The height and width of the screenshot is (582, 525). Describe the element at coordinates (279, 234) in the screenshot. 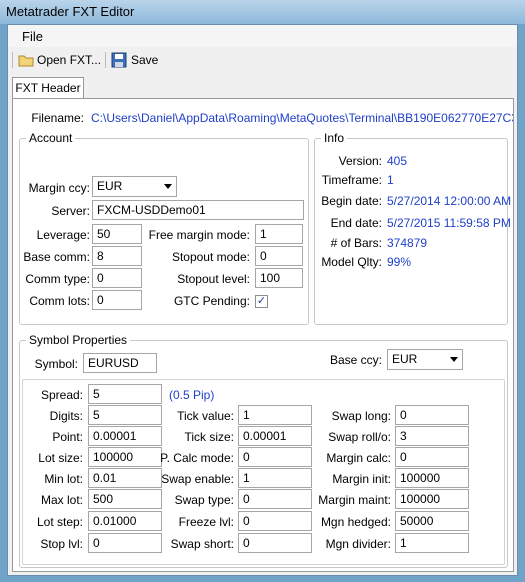

I see `free-margin-mode-input: 1` at that location.